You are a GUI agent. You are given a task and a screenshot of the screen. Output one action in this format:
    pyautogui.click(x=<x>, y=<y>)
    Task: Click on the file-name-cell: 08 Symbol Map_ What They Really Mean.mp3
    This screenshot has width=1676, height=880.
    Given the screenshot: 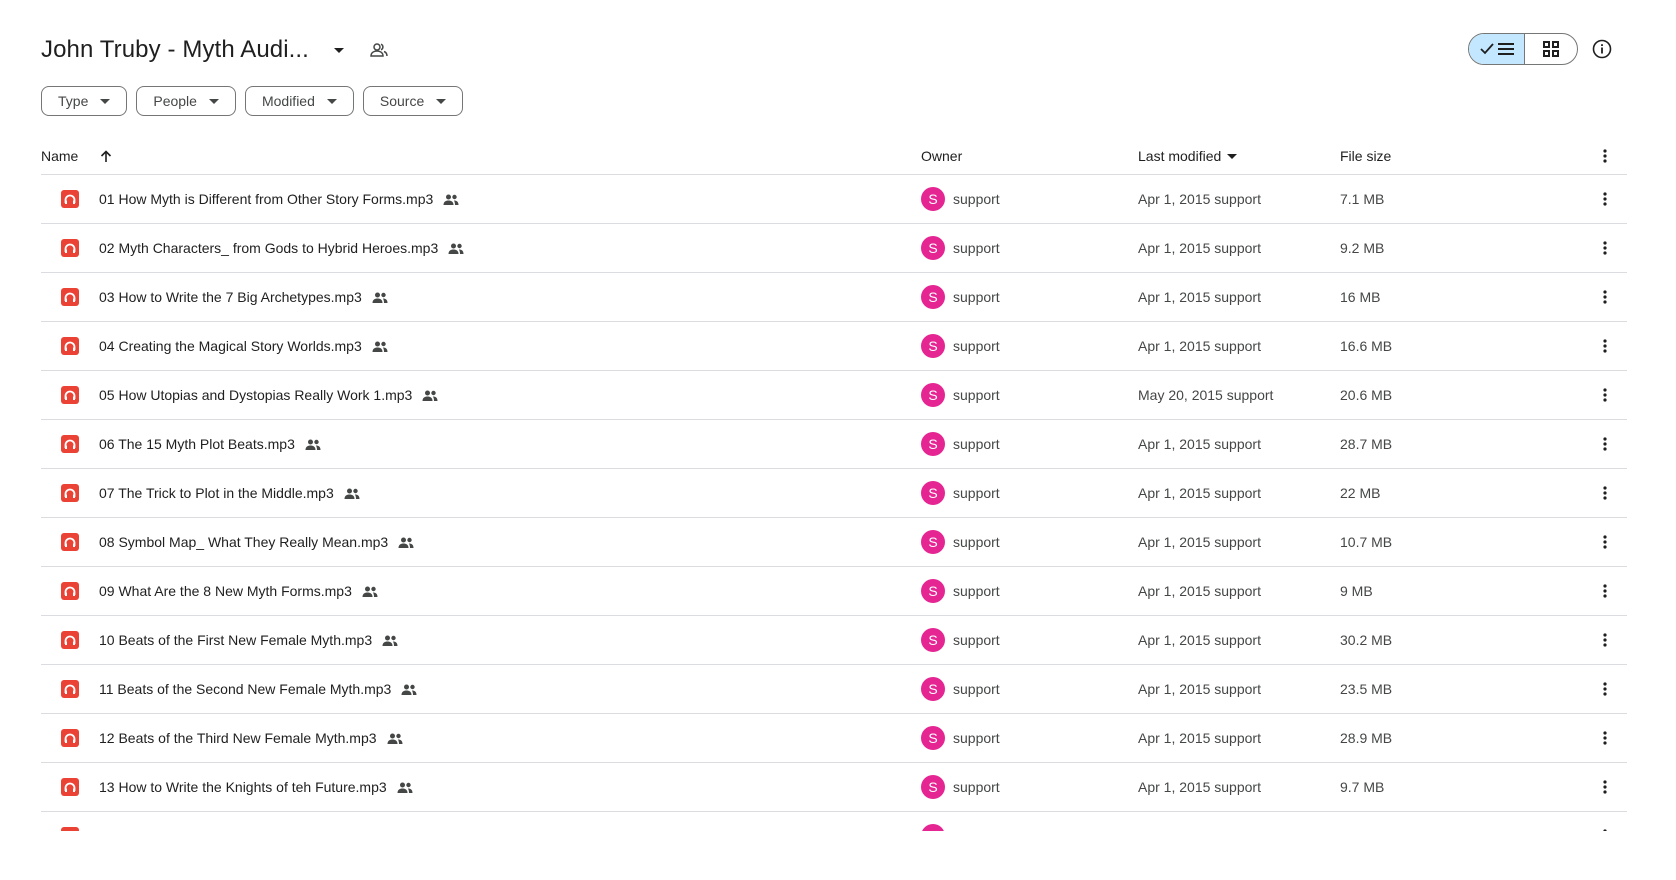 What is the action you would take?
    pyautogui.click(x=237, y=542)
    